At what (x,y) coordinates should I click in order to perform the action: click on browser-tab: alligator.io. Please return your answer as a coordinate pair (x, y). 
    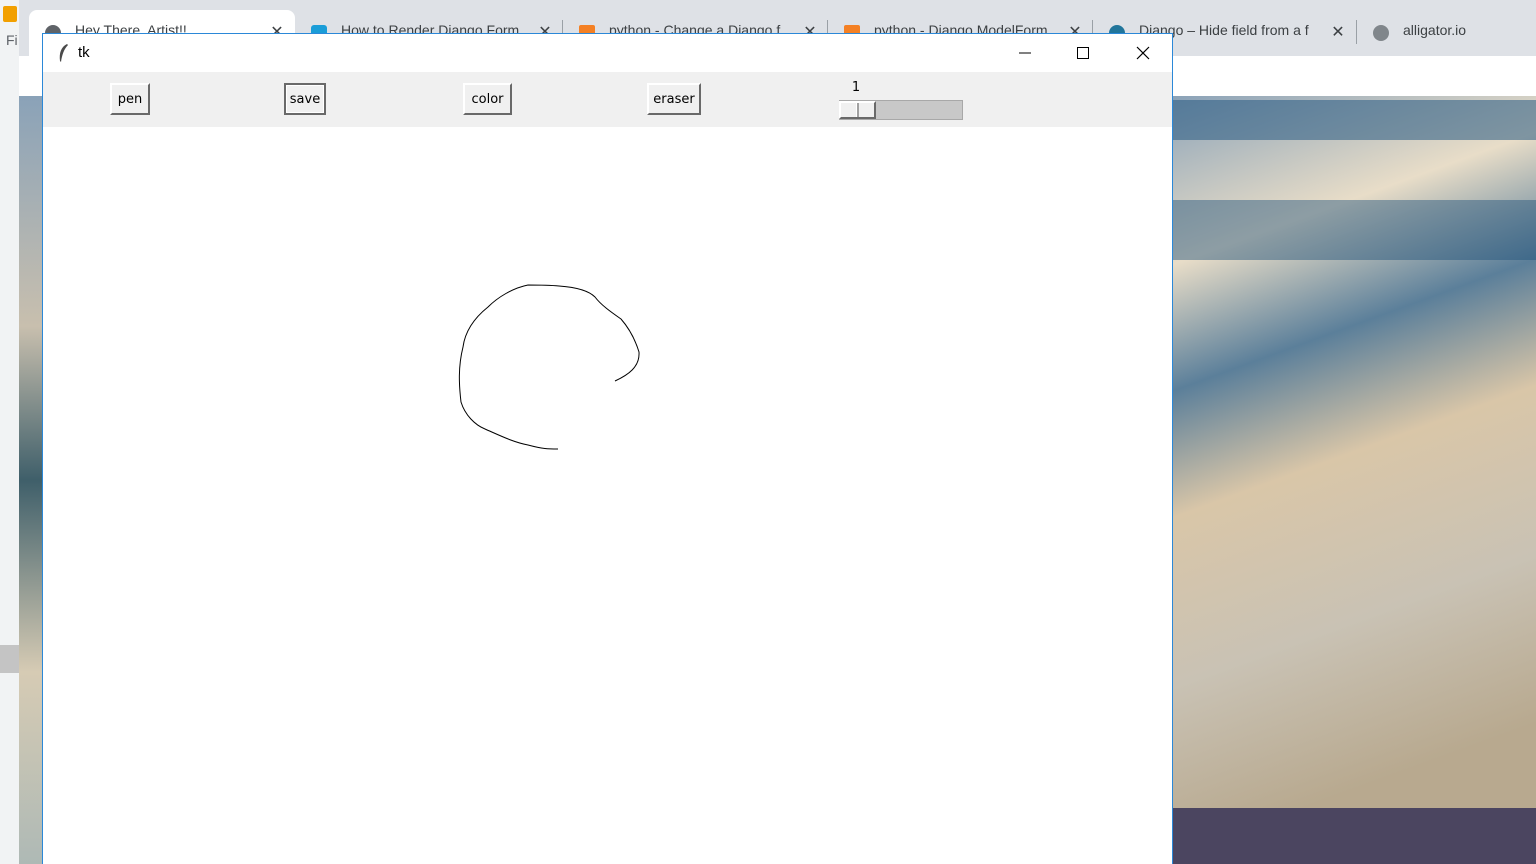
    Looking at the image, I should click on (1446, 33).